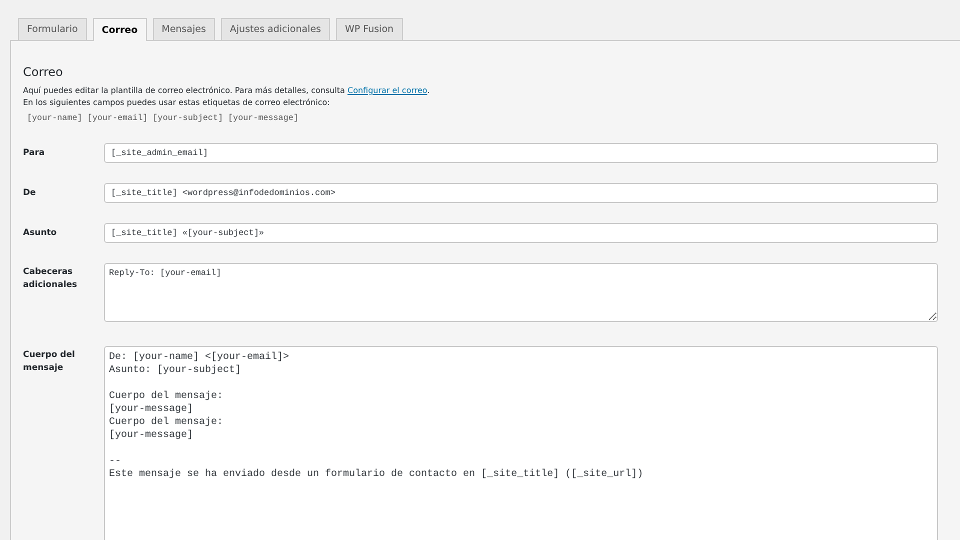  I want to click on tab: WP Fusion, so click(369, 29).